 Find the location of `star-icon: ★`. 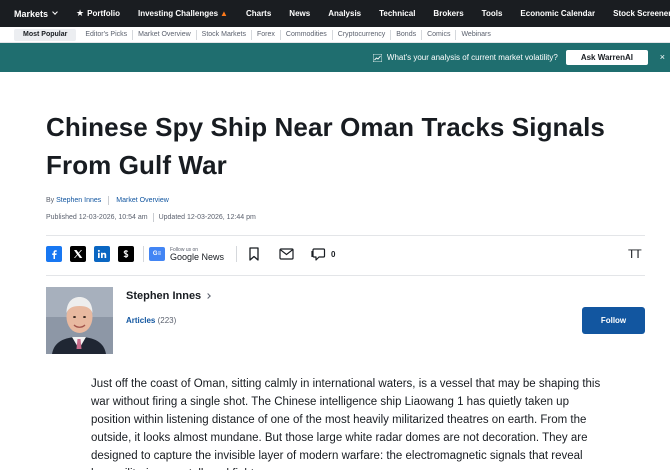

star-icon: ★ is located at coordinates (80, 13).